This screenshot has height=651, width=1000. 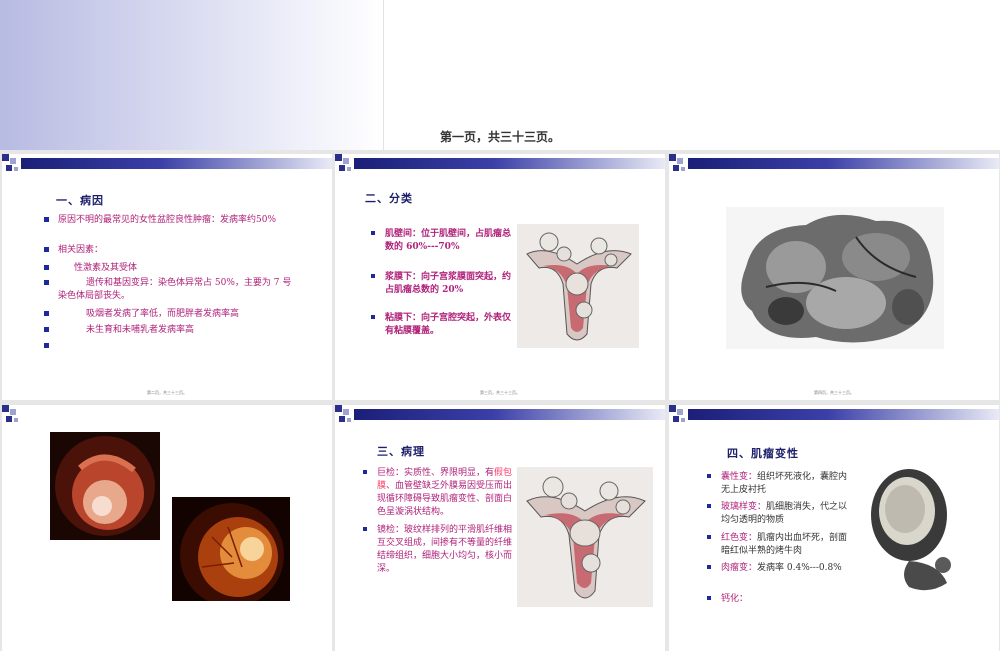 I want to click on bullet-item: 粘膜下：向子宫腔突起，外表仅有粘膜覆盖。, so click(x=444, y=325).